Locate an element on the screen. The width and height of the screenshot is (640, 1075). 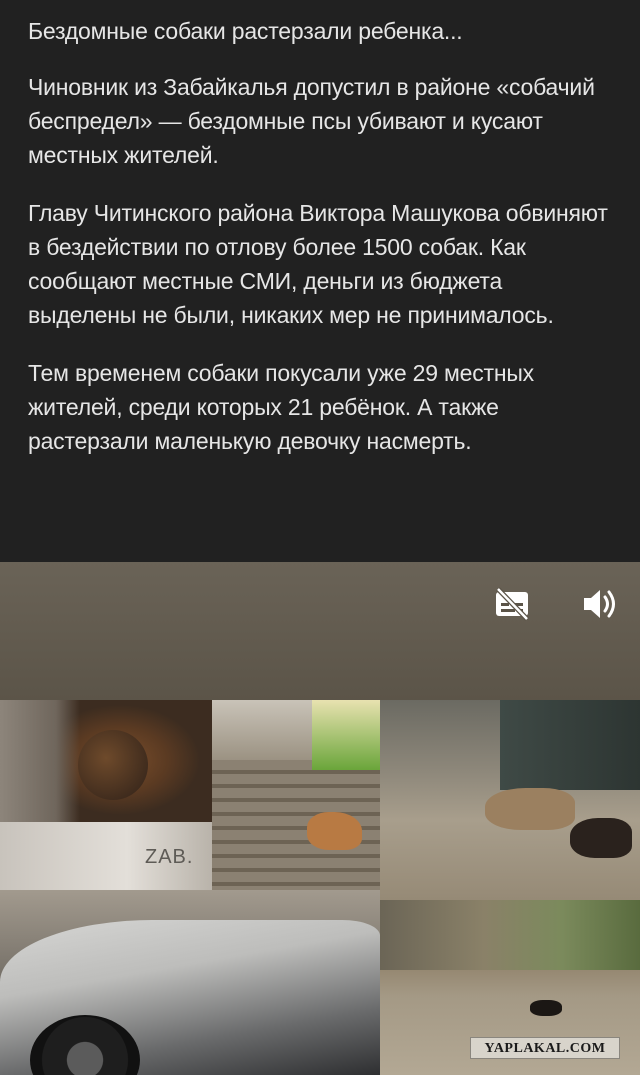
frame-text: ZAB. is located at coordinates (169, 857).